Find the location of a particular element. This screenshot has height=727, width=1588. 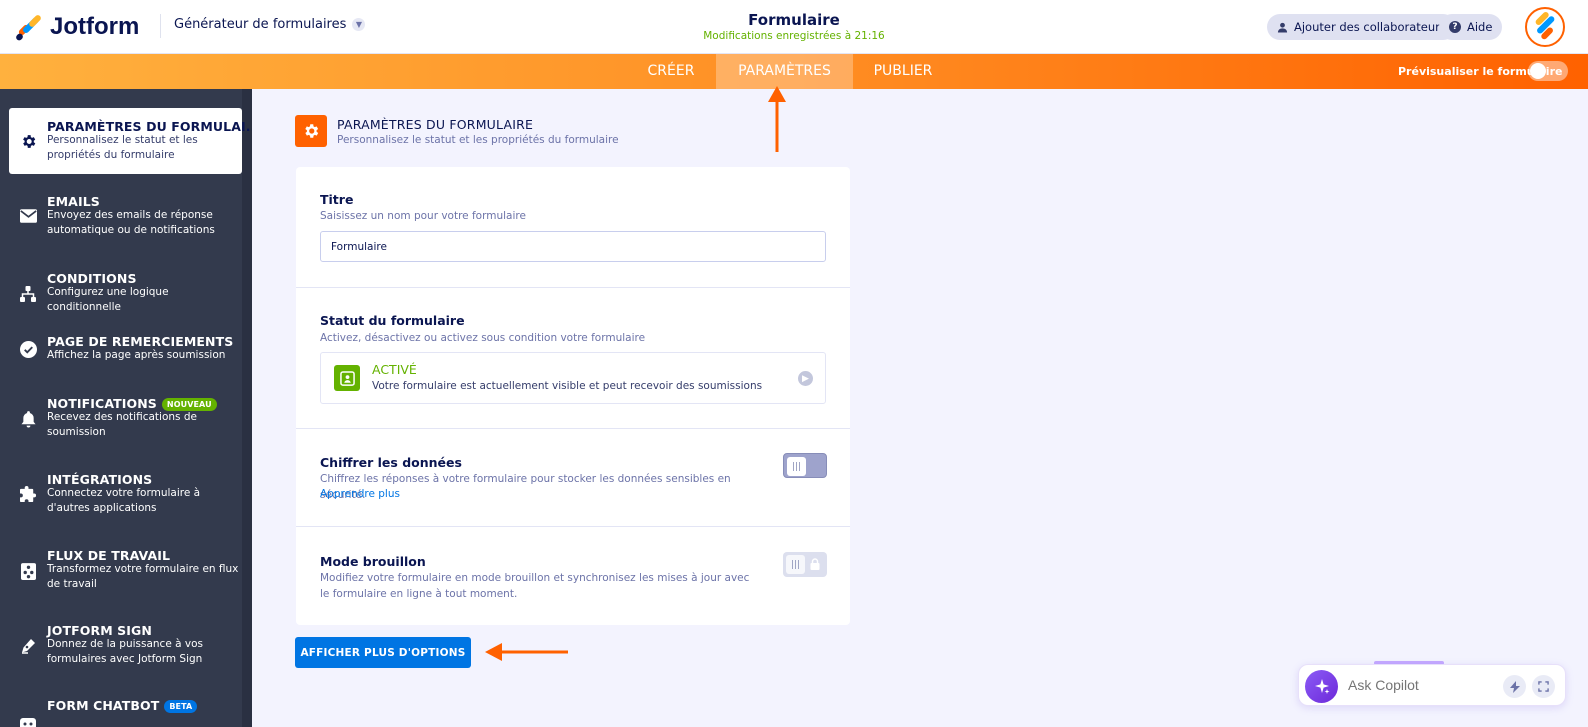

workflow-icon is located at coordinates (28, 571).